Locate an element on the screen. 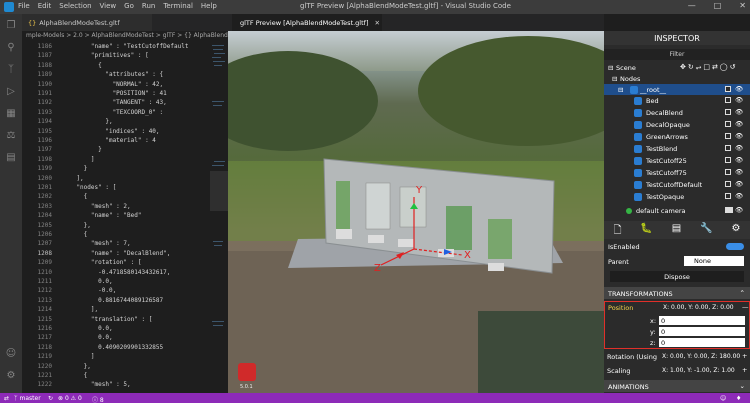 This screenshot has width=750, height=403. info-status: ⓘ 8 is located at coordinates (98, 399).